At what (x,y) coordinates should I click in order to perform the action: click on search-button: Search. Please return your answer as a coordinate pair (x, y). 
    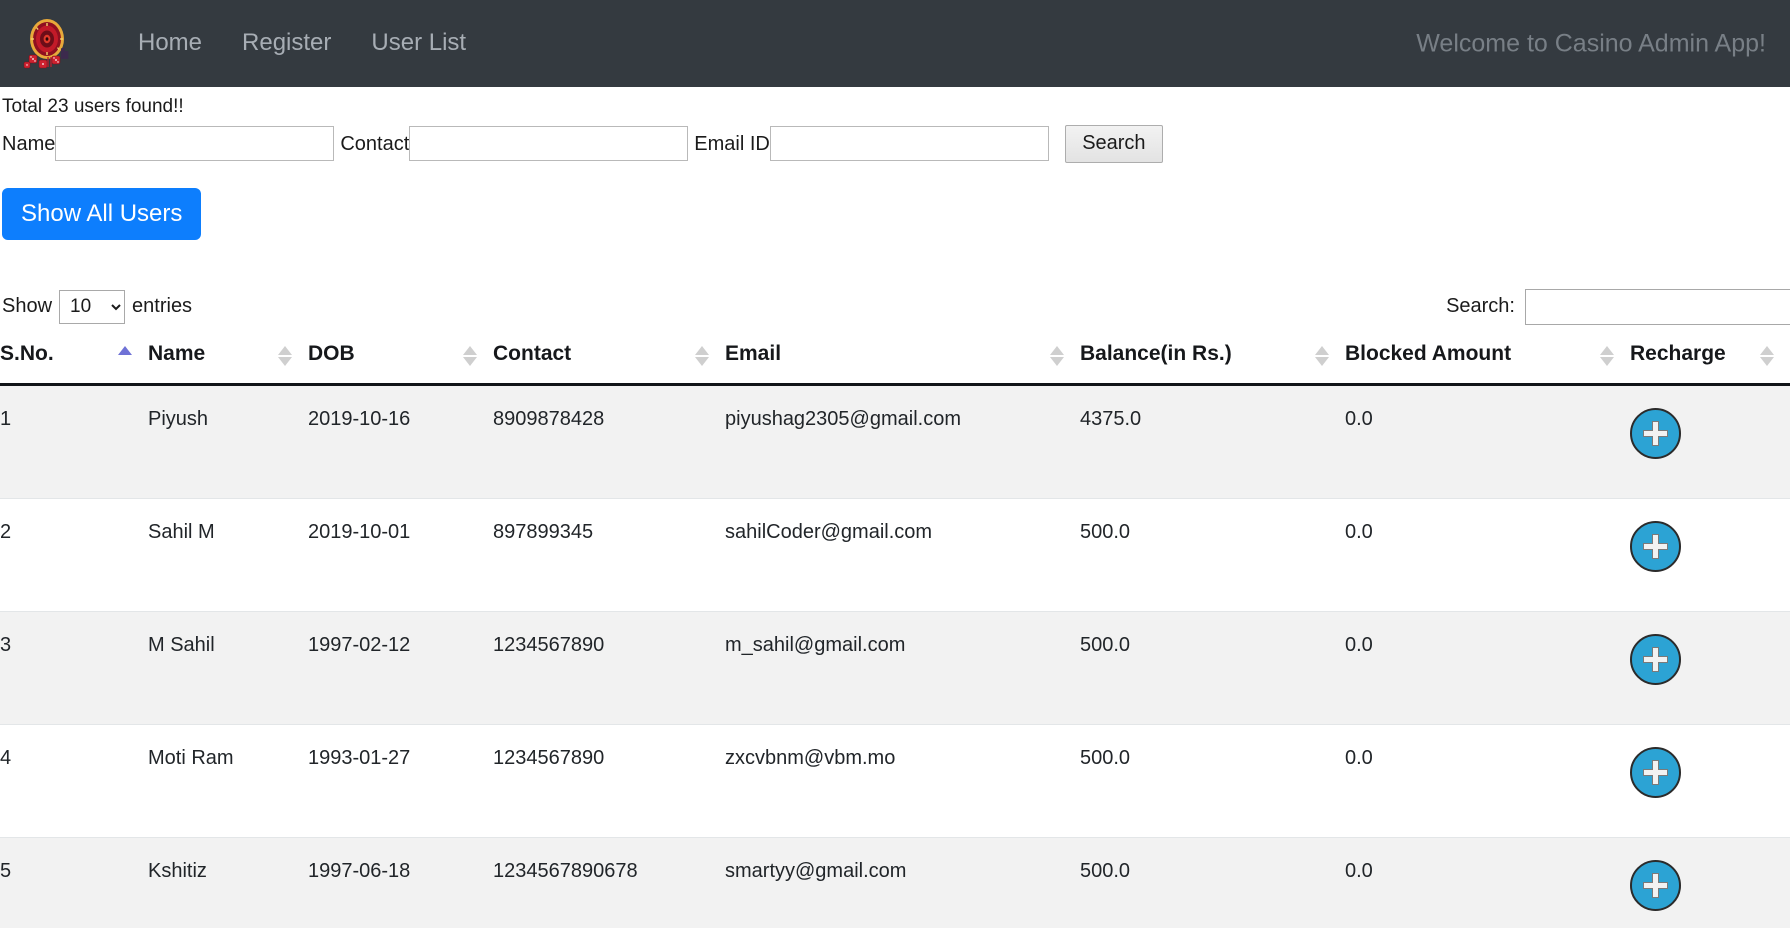
    Looking at the image, I should click on (1113, 143).